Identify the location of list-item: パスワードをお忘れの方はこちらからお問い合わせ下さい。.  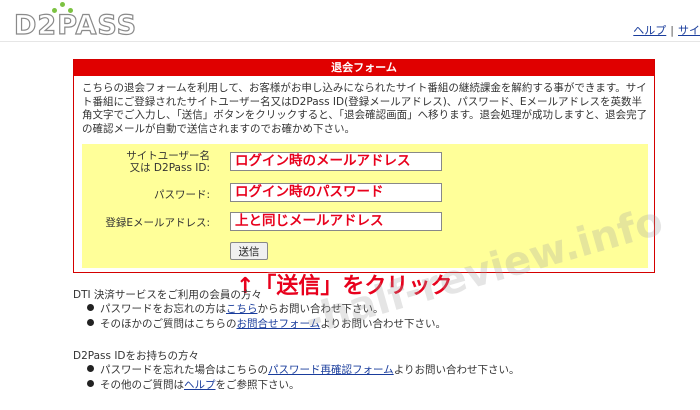
(235, 308).